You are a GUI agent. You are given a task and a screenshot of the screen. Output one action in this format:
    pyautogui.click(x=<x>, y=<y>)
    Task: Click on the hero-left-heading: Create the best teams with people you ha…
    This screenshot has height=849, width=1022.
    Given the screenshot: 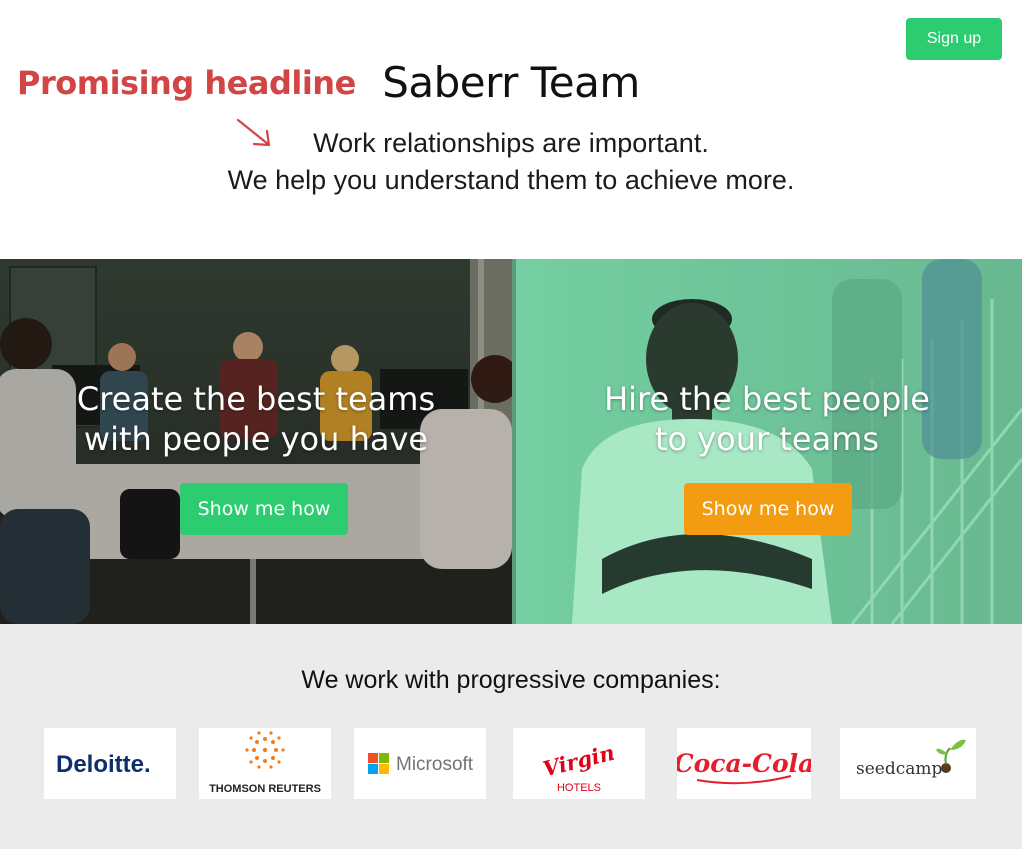 What is the action you would take?
    pyautogui.click(x=256, y=419)
    